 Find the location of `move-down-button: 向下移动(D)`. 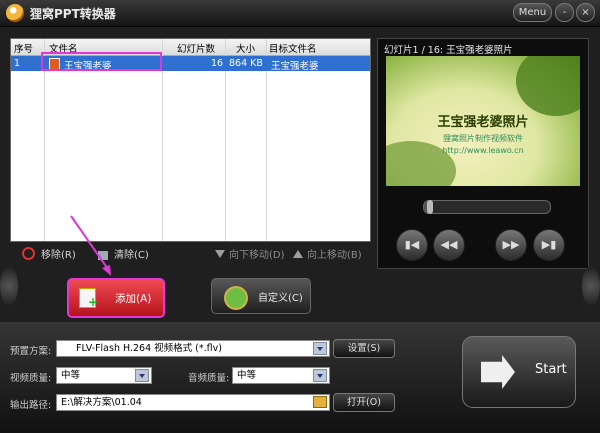

move-down-button: 向下移动(D) is located at coordinates (250, 253).